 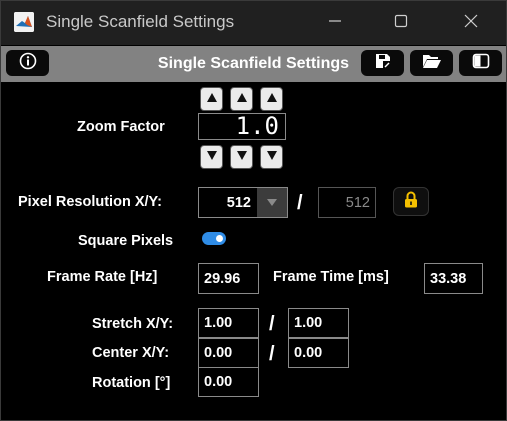 I want to click on lock-aspect-button, so click(x=411, y=201).